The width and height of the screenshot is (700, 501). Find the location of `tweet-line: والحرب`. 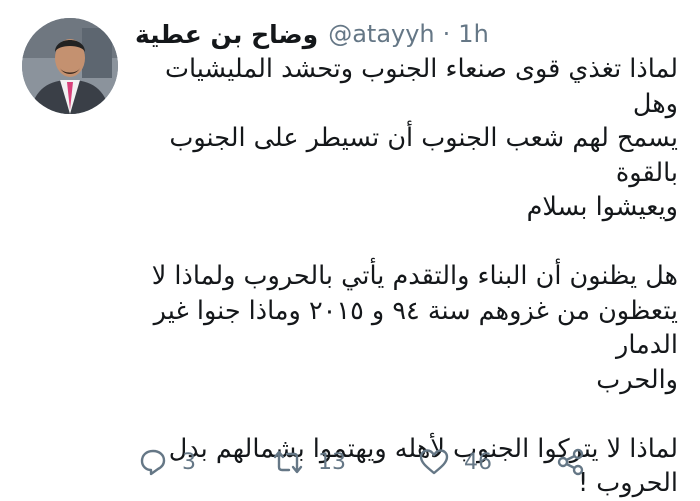

tweet-line: والحرب is located at coordinates (637, 379).